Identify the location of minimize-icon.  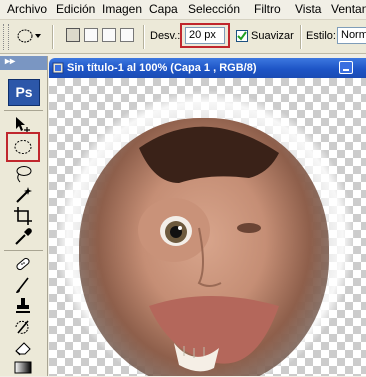
(346, 70).